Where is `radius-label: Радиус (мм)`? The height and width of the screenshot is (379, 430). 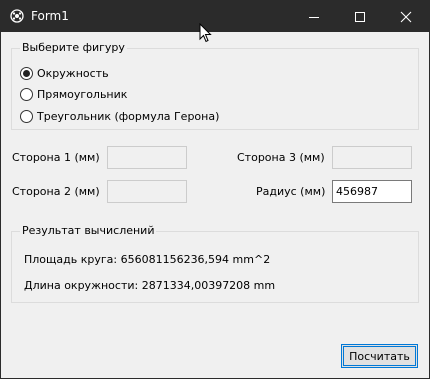
radius-label: Радиус (мм) is located at coordinates (291, 191).